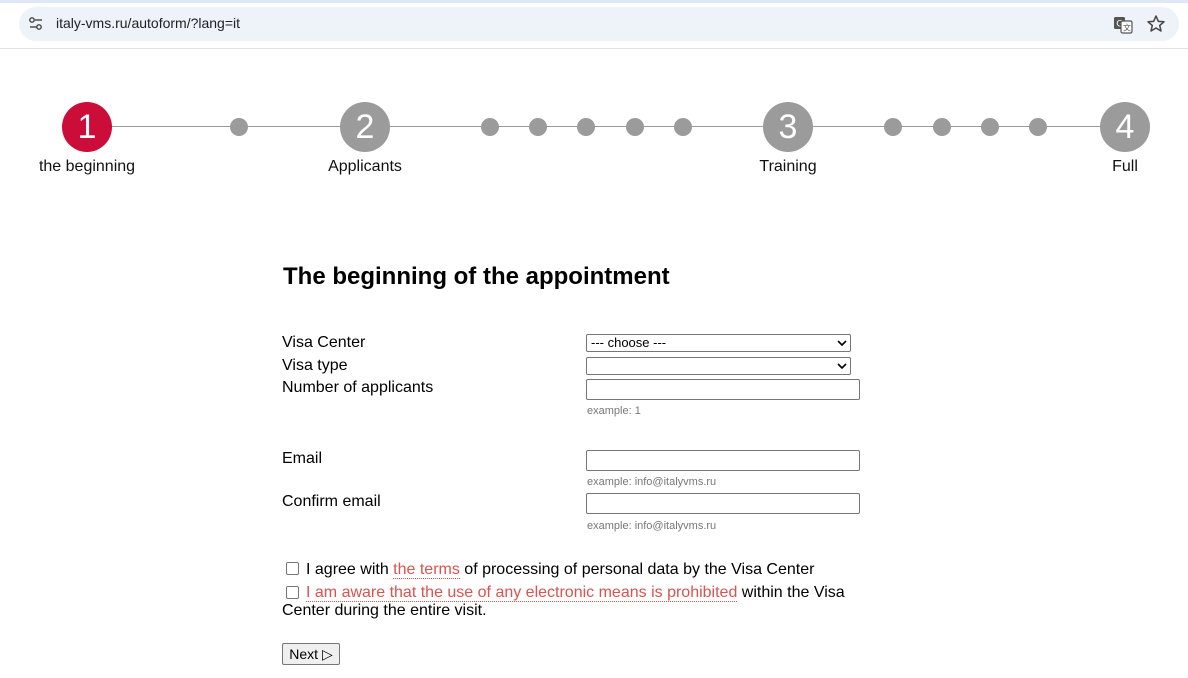 The height and width of the screenshot is (678, 1188). What do you see at coordinates (36, 24) in the screenshot?
I see `site-info-icon` at bounding box center [36, 24].